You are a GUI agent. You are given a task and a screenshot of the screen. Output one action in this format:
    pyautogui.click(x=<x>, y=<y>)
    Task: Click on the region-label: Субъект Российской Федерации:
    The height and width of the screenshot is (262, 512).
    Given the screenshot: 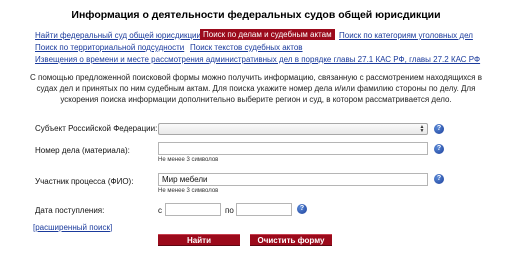 What is the action you would take?
    pyautogui.click(x=96, y=128)
    